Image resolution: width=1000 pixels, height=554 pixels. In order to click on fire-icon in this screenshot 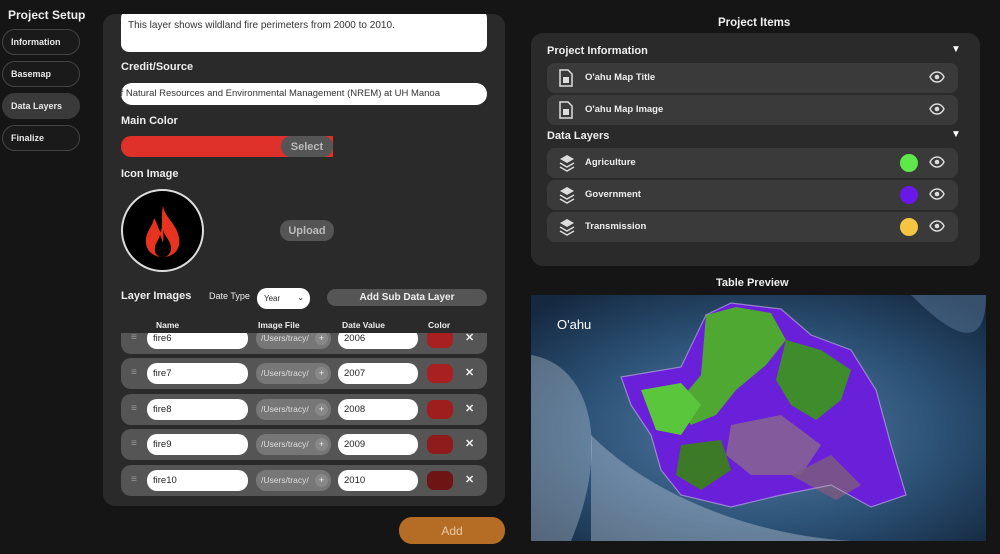, I will do `click(162, 231)`.